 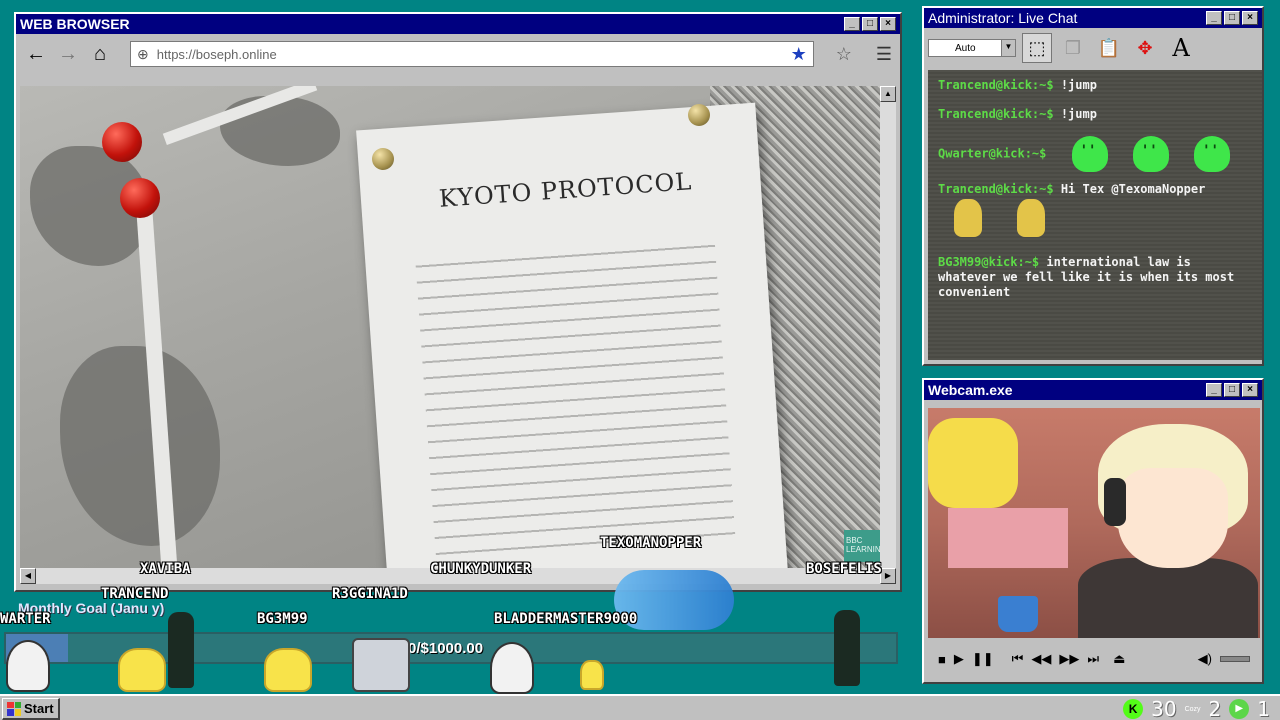 What do you see at coordinates (1145, 48) in the screenshot?
I see `move-tool-icon: ✥` at bounding box center [1145, 48].